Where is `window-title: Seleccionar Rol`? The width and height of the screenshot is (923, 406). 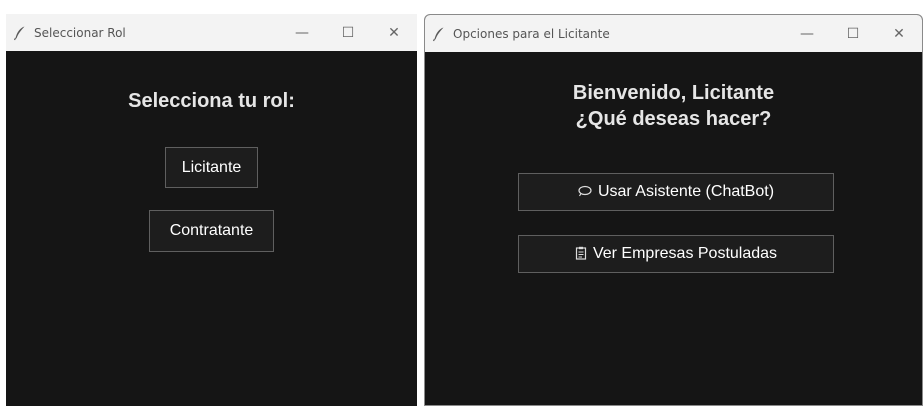
window-title: Seleccionar Rol is located at coordinates (80, 32).